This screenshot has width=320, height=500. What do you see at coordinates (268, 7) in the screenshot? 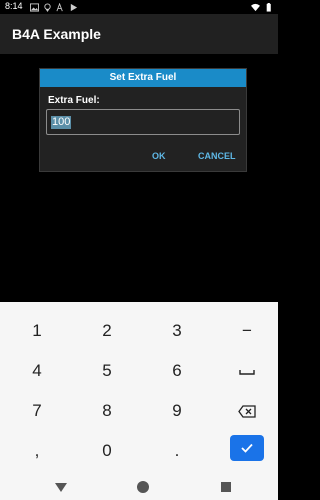
I see `battery-icon` at bounding box center [268, 7].